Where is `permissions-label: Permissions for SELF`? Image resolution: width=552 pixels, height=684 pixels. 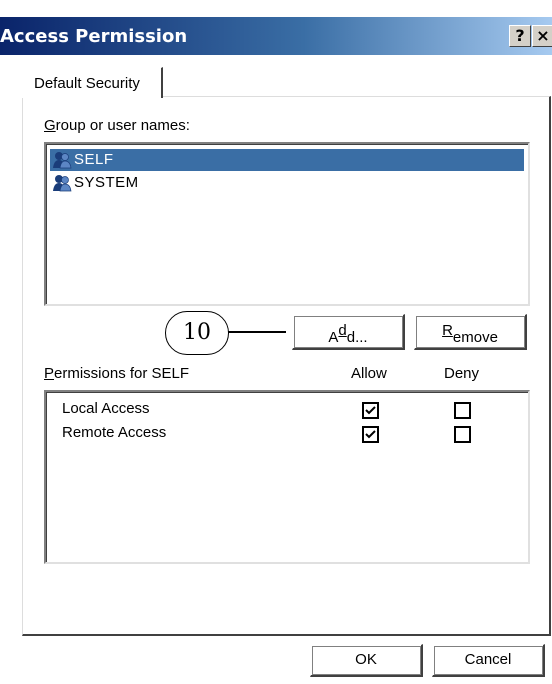 permissions-label: Permissions for SELF is located at coordinates (116, 373).